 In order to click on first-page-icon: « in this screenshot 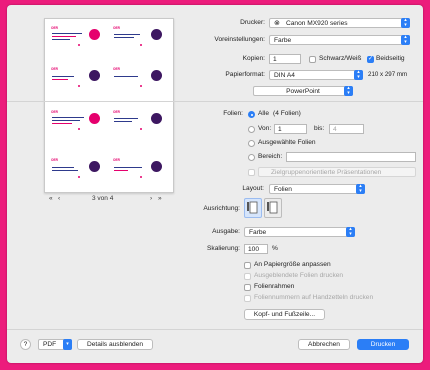, I will do `click(51, 198)`.